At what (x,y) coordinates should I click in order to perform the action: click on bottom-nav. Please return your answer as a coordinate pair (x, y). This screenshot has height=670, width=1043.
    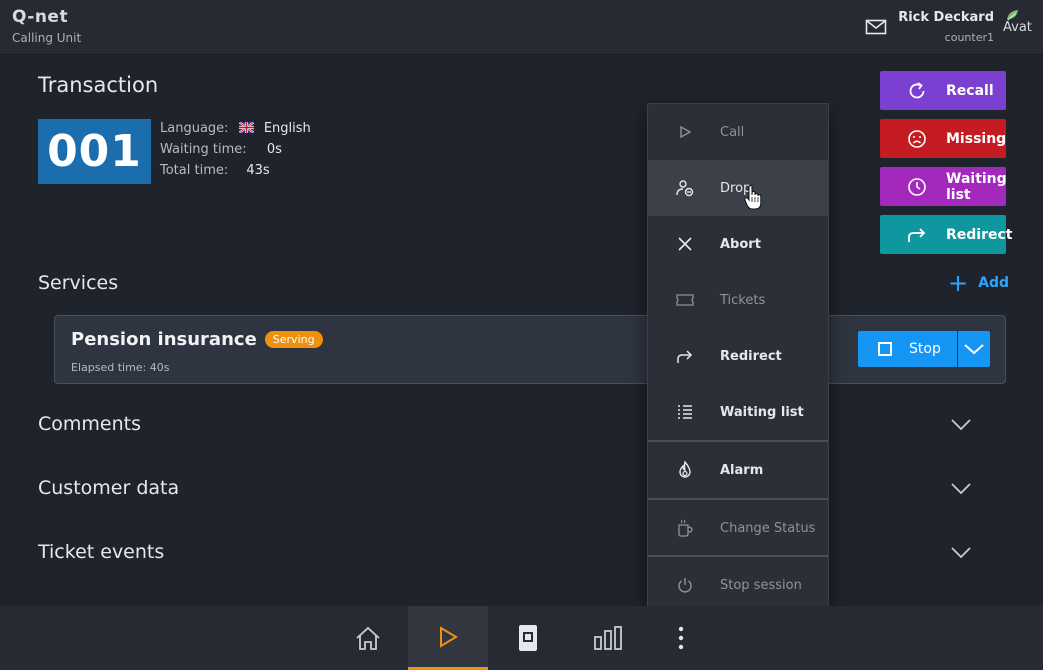
    Looking at the image, I should click on (521, 638).